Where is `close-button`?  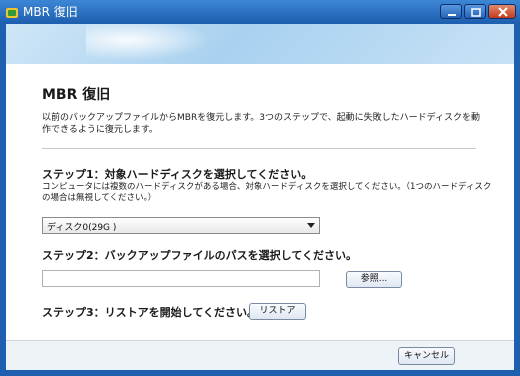
close-button is located at coordinates (502, 11).